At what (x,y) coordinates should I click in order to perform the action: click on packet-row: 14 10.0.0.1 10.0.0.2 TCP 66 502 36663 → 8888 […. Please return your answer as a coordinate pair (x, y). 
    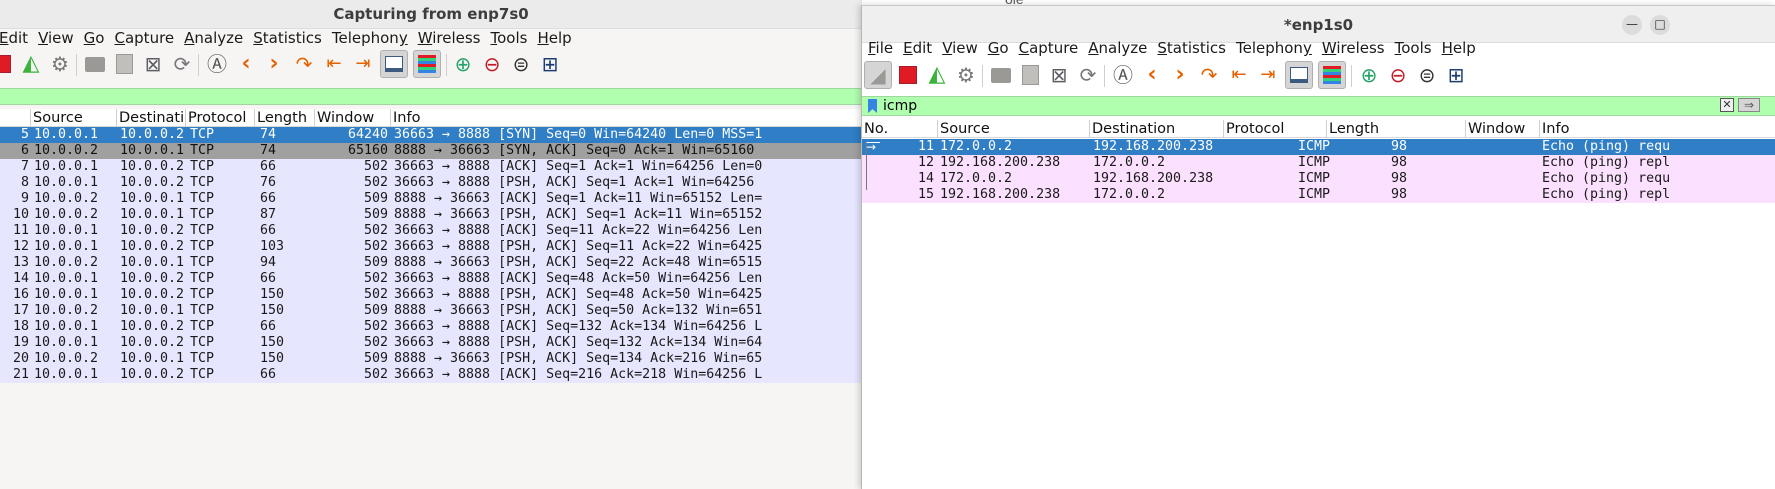
    Looking at the image, I should click on (431, 279).